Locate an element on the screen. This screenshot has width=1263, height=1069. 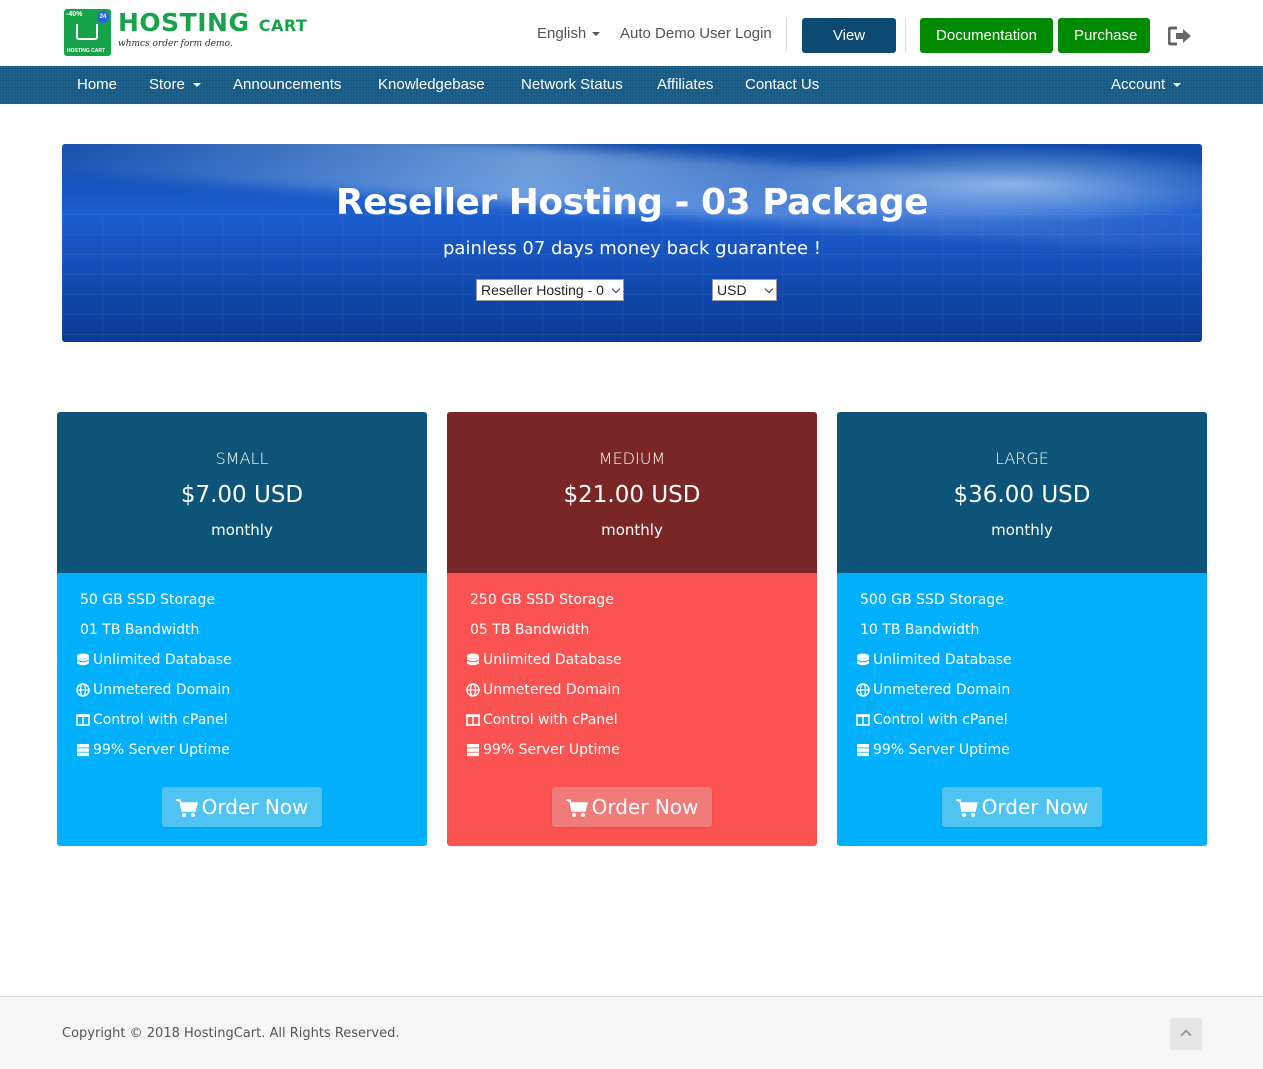
logo-tagline: whmcs order form demo. is located at coordinates (175, 44).